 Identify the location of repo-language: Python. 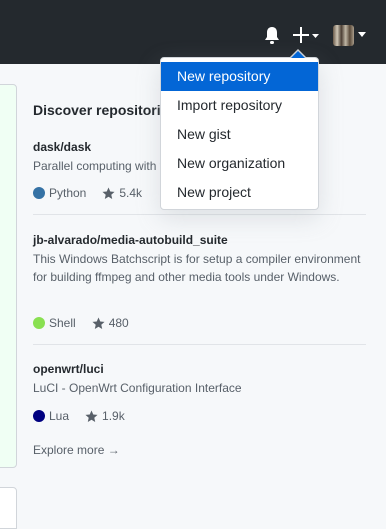
(68, 193).